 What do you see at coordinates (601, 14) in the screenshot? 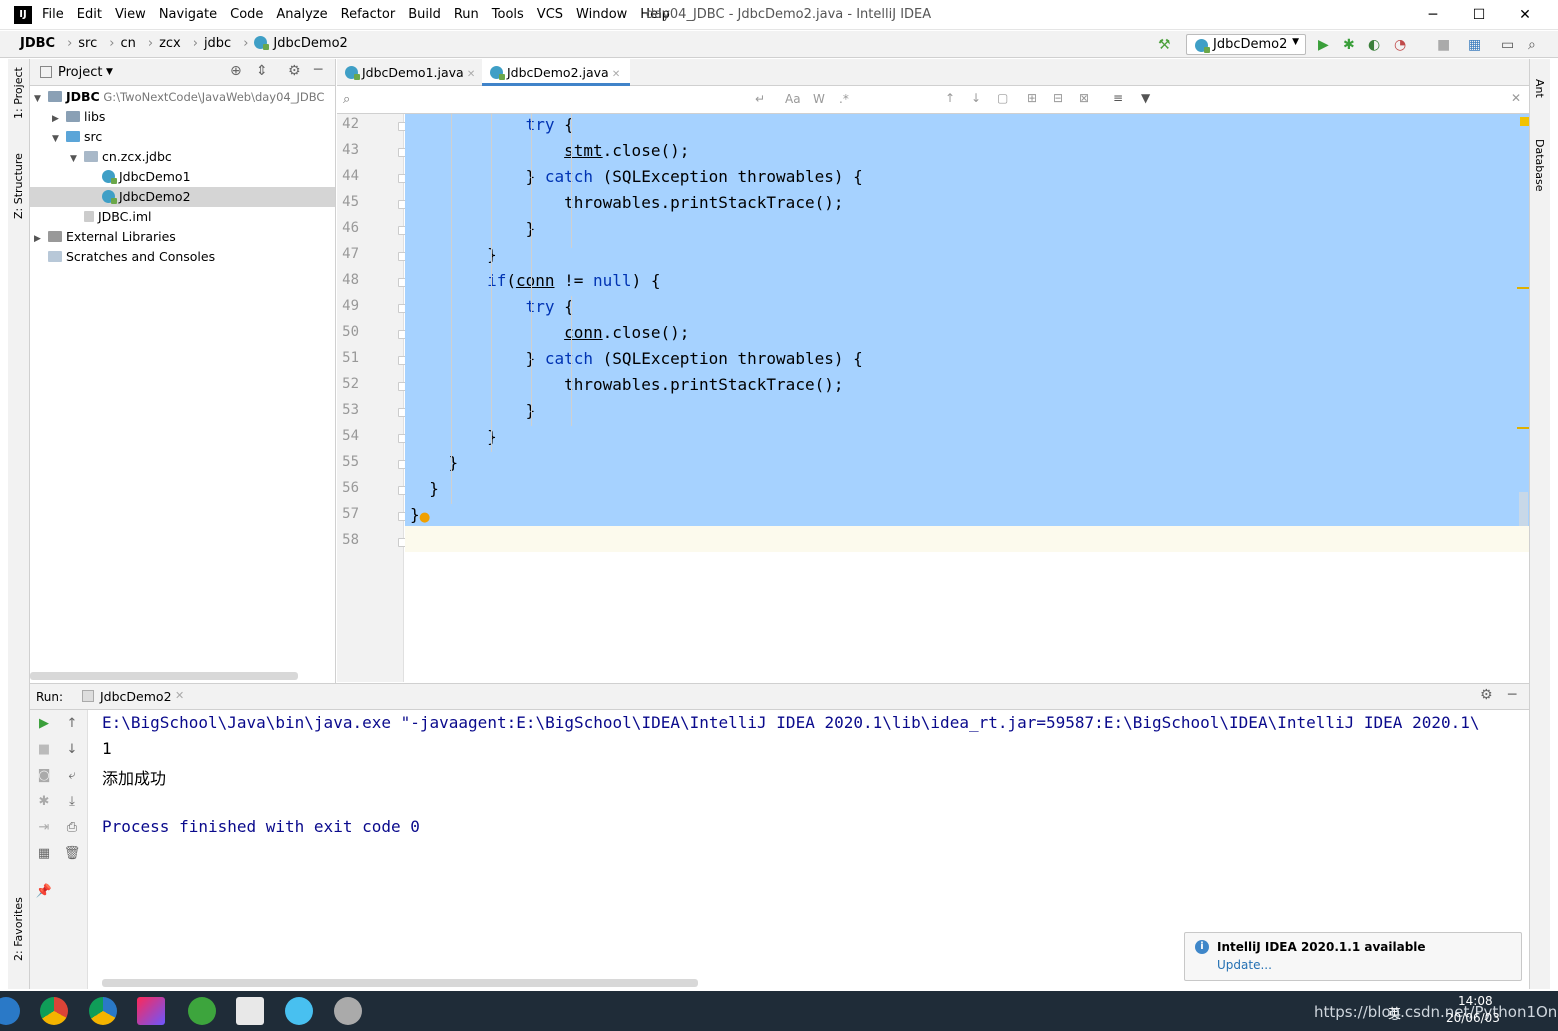
I see `menu-window: Window` at bounding box center [601, 14].